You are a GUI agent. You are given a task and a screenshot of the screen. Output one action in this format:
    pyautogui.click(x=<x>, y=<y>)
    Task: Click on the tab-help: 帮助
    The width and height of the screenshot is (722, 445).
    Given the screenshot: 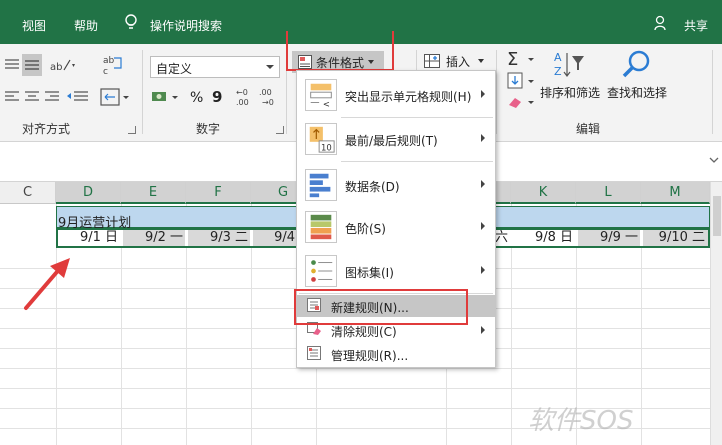 What is the action you would take?
    pyautogui.click(x=86, y=25)
    